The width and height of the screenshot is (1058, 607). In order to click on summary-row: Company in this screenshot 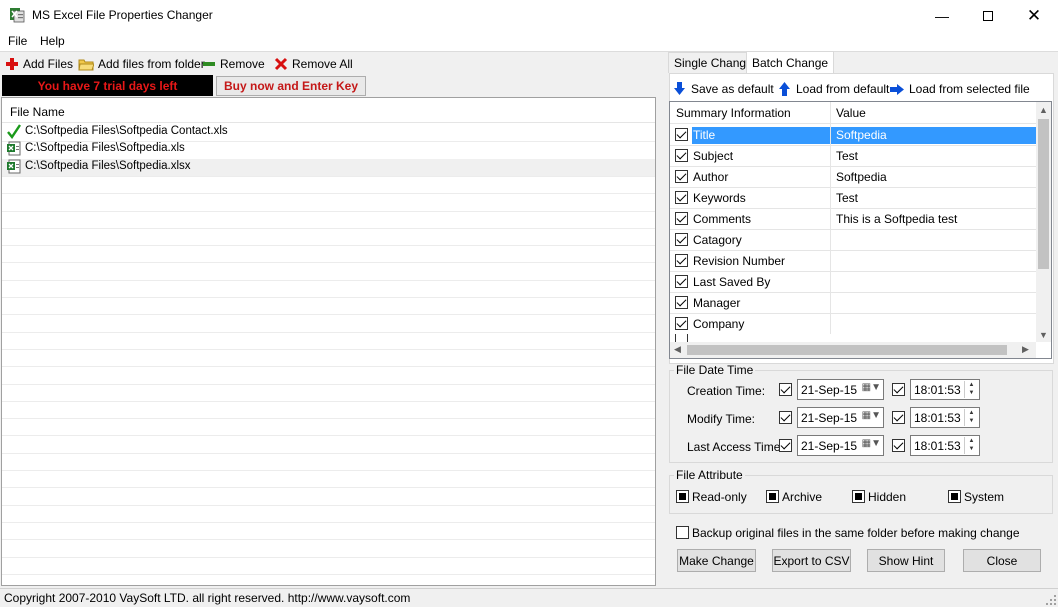, I will do `click(853, 324)`.